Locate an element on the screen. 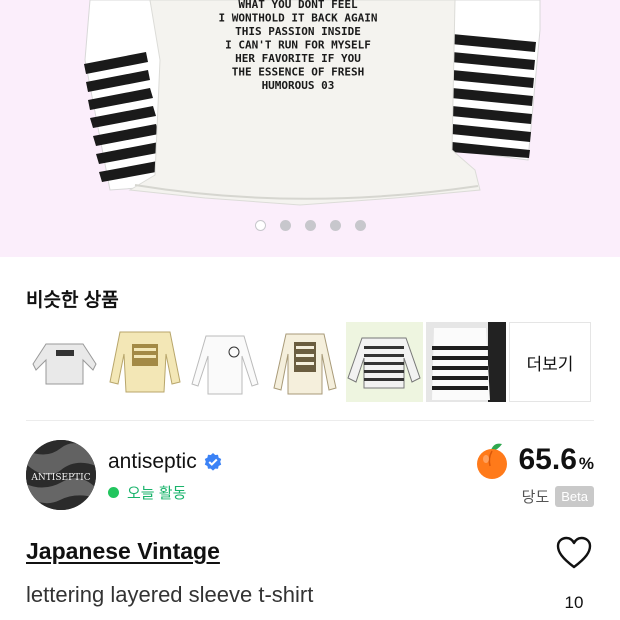 Image resolution: width=620 pixels, height=620 pixels. avatar-image: ANTISEPTIC is located at coordinates (61, 475).